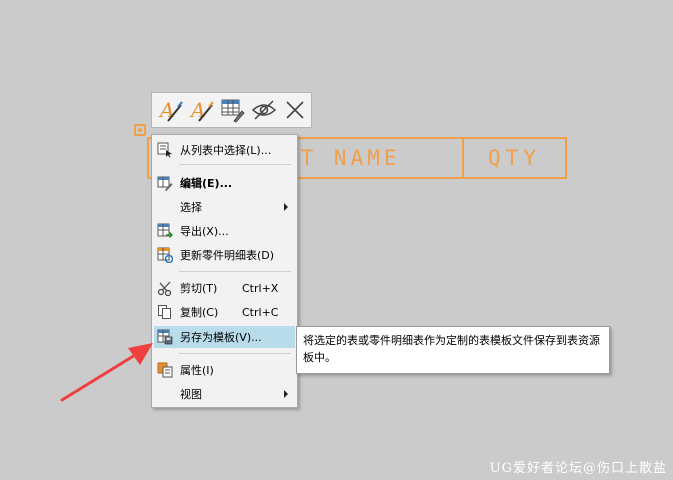 The width and height of the screenshot is (673, 480). I want to click on watermark-text: UG爱好者论坛@伤口上散盐, so click(578, 468).